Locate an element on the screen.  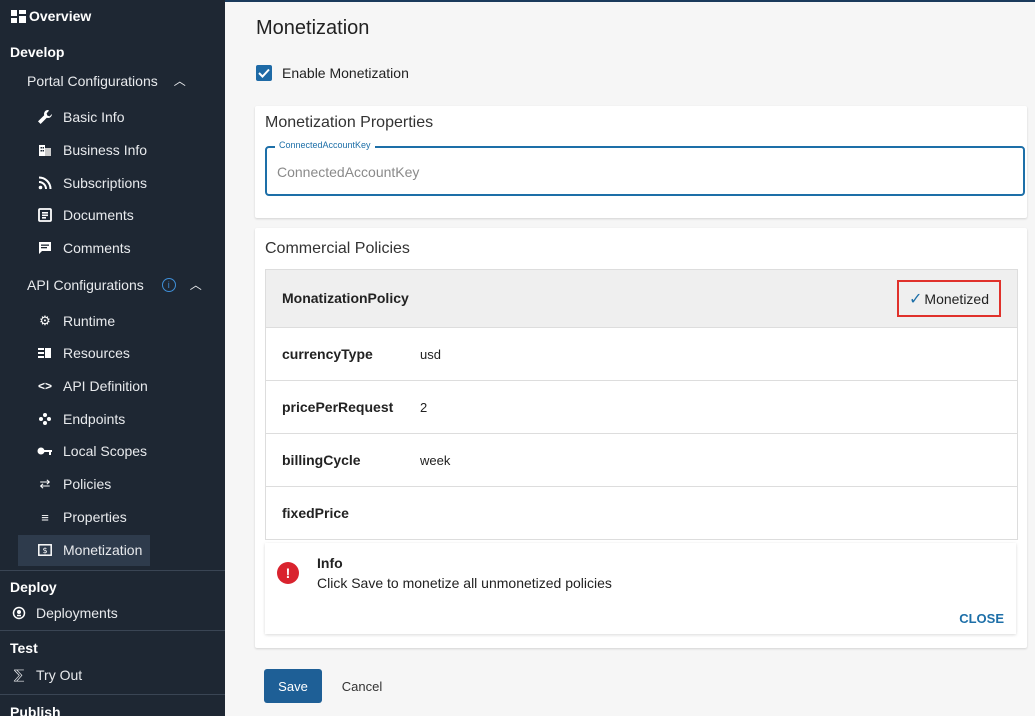
sidebar-item-documents: Documents is located at coordinates (85, 215).